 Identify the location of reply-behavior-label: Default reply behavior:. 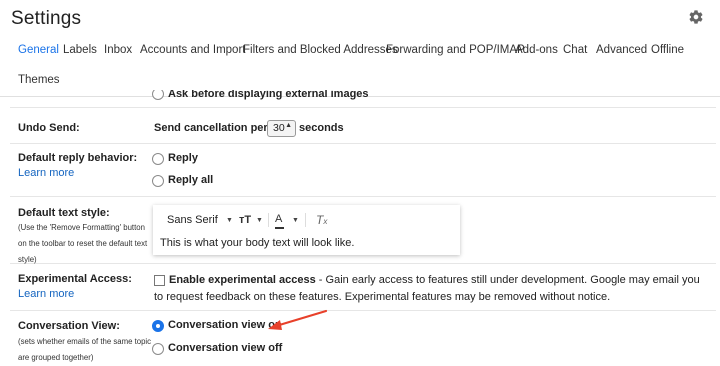
(78, 158).